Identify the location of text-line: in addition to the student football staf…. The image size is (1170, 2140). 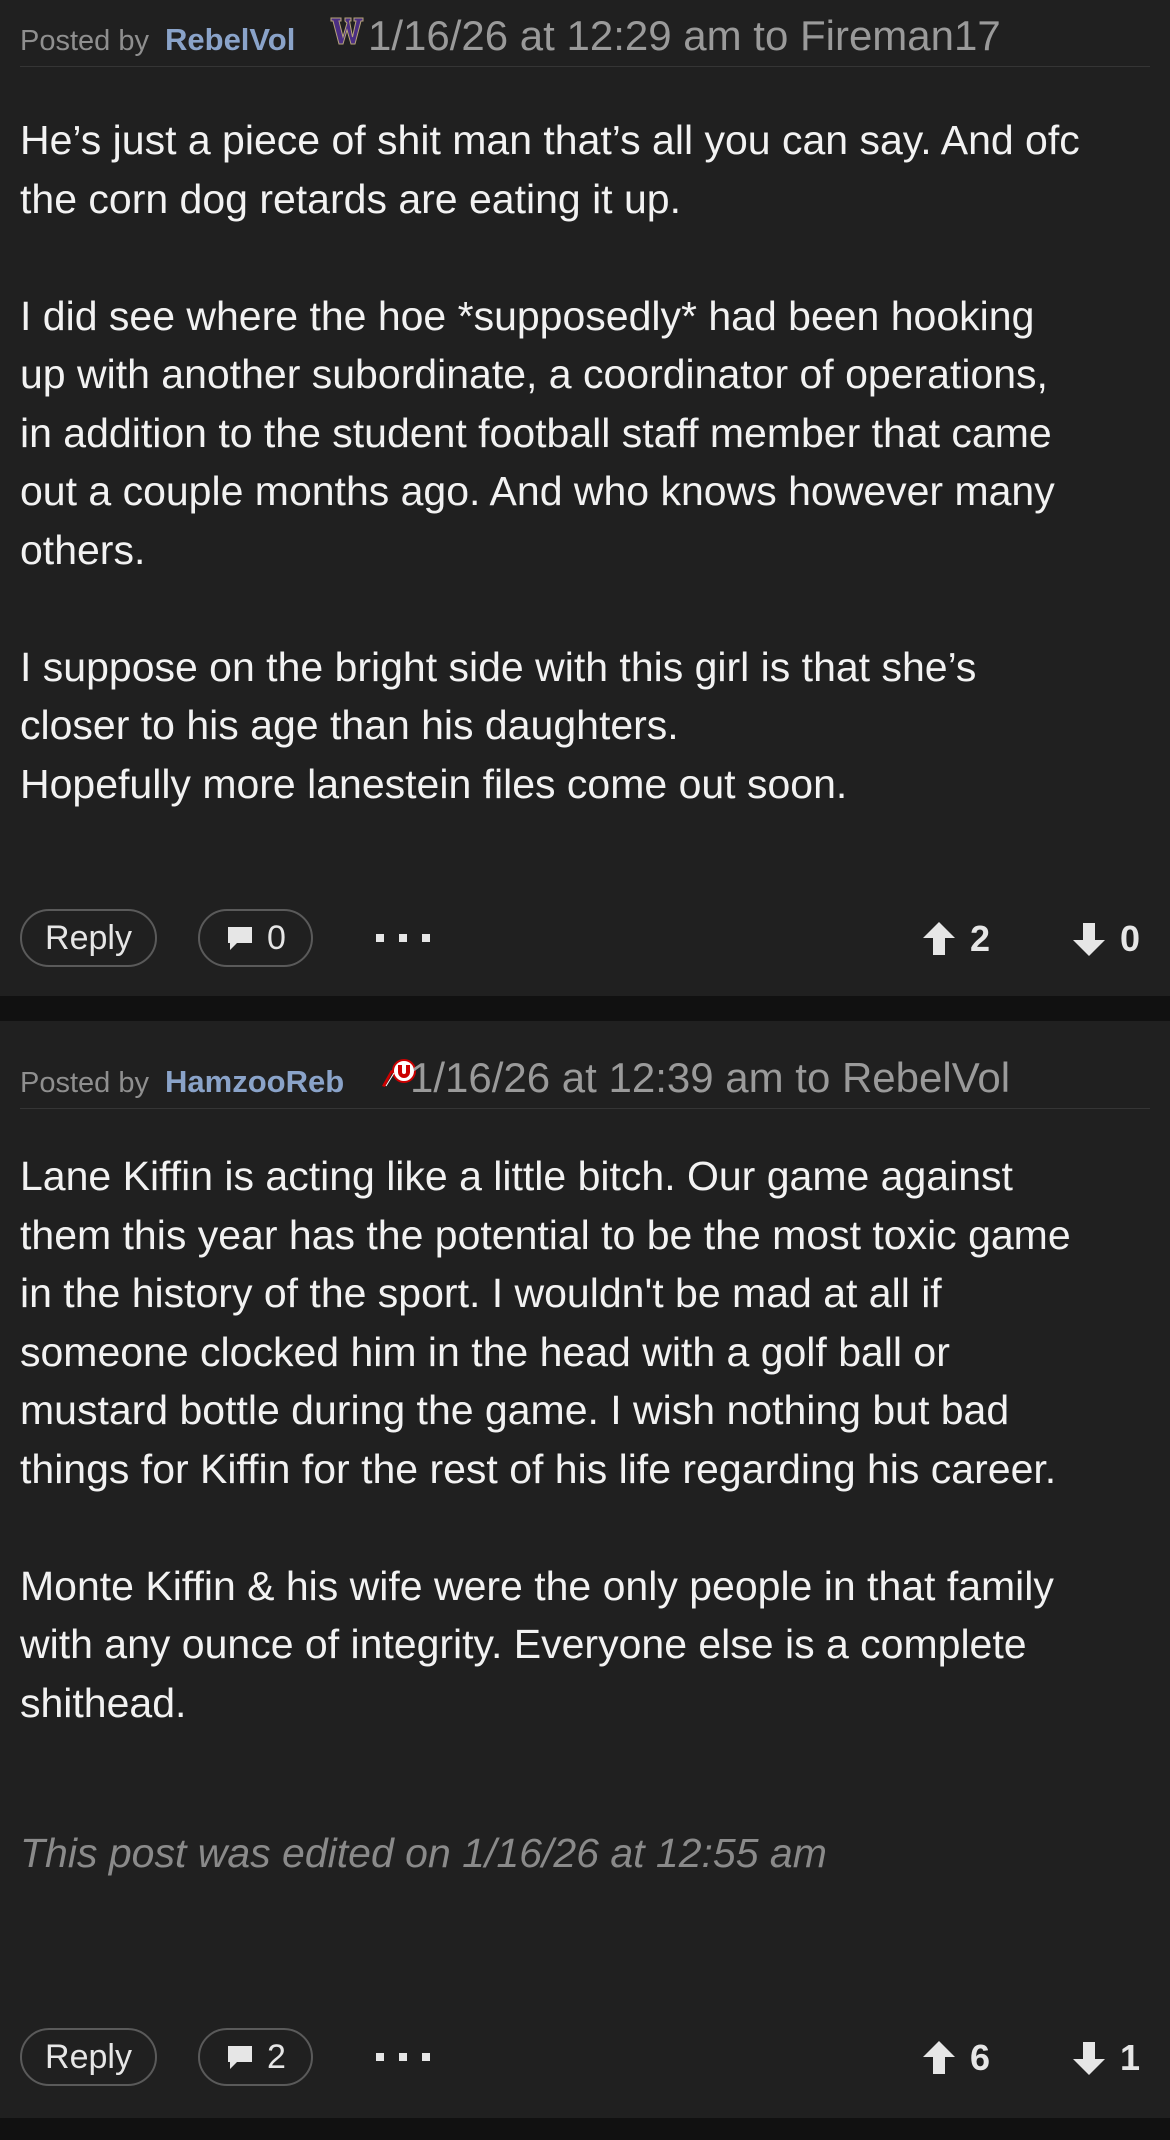
(536, 432).